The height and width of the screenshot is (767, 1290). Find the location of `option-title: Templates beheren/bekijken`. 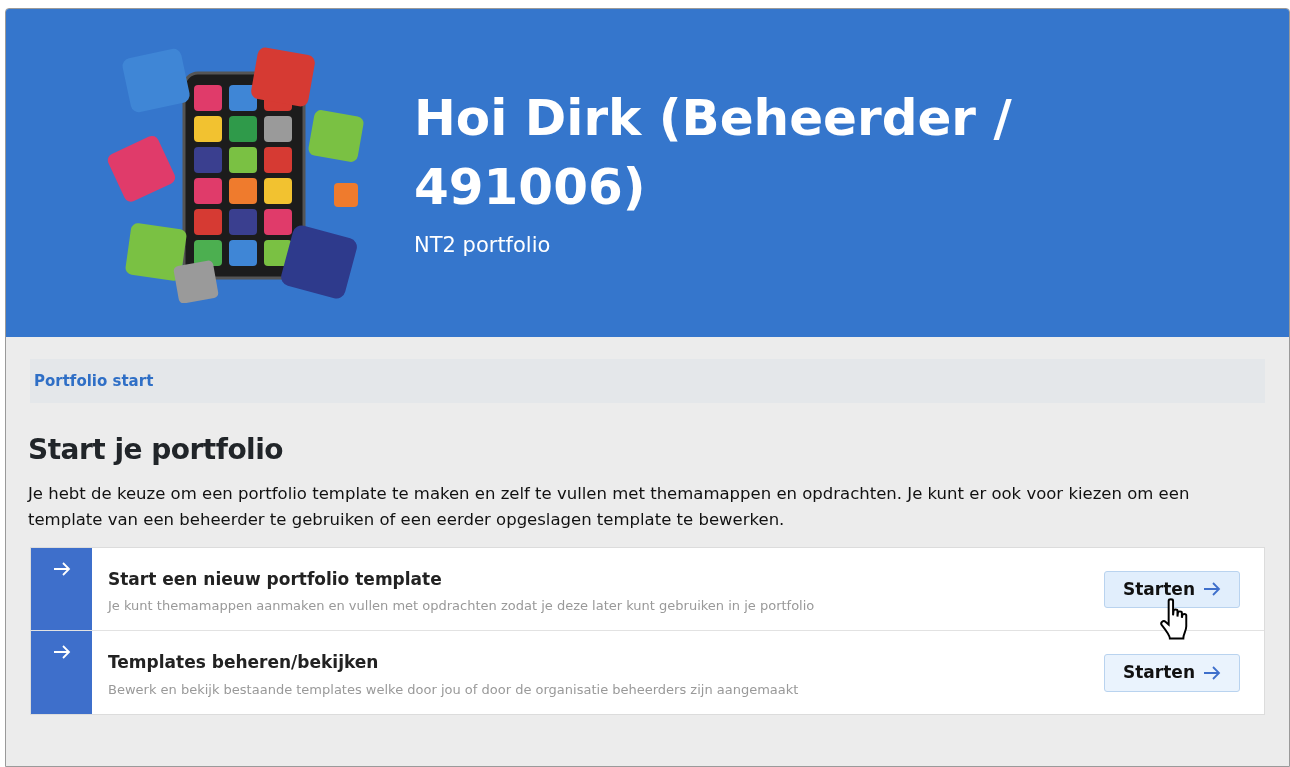

option-title: Templates beheren/bekijken is located at coordinates (244, 663).